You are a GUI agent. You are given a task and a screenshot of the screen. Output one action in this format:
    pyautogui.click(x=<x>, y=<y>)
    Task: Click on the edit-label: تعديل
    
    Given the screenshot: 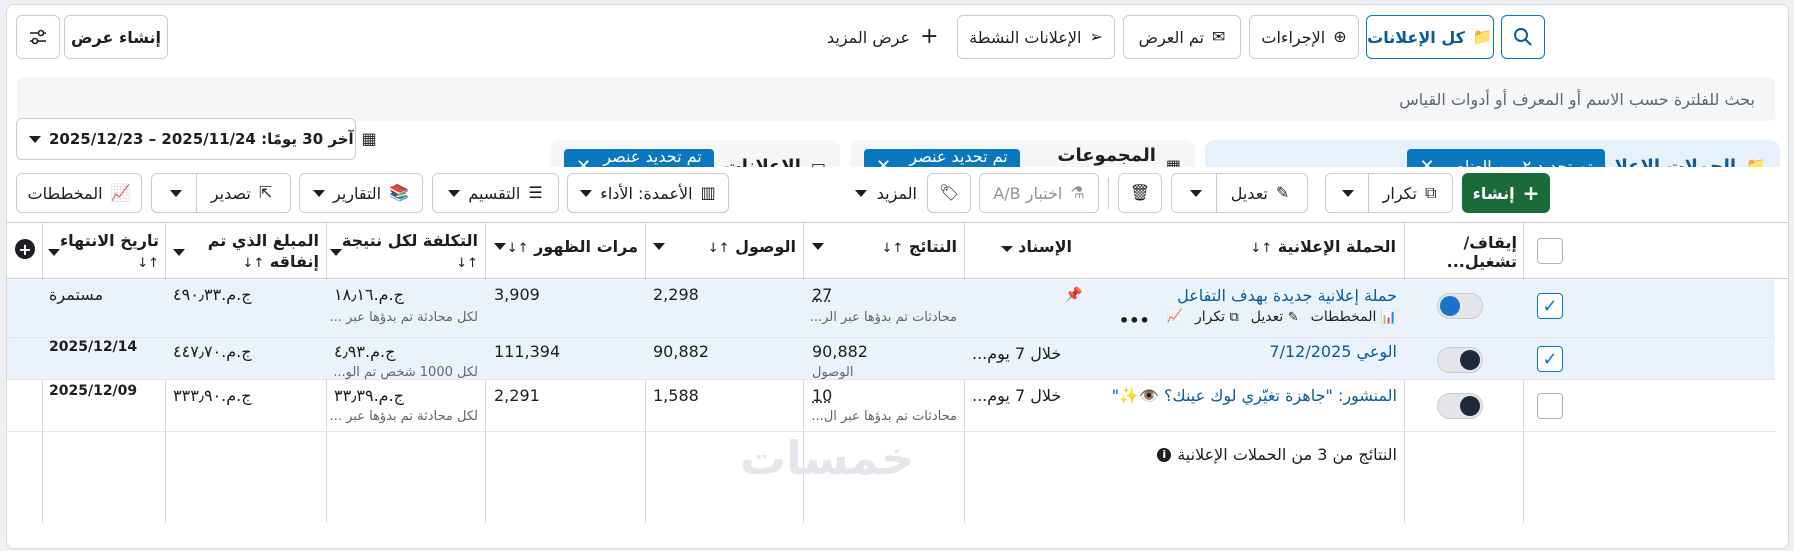 What is the action you would take?
    pyautogui.click(x=1249, y=193)
    